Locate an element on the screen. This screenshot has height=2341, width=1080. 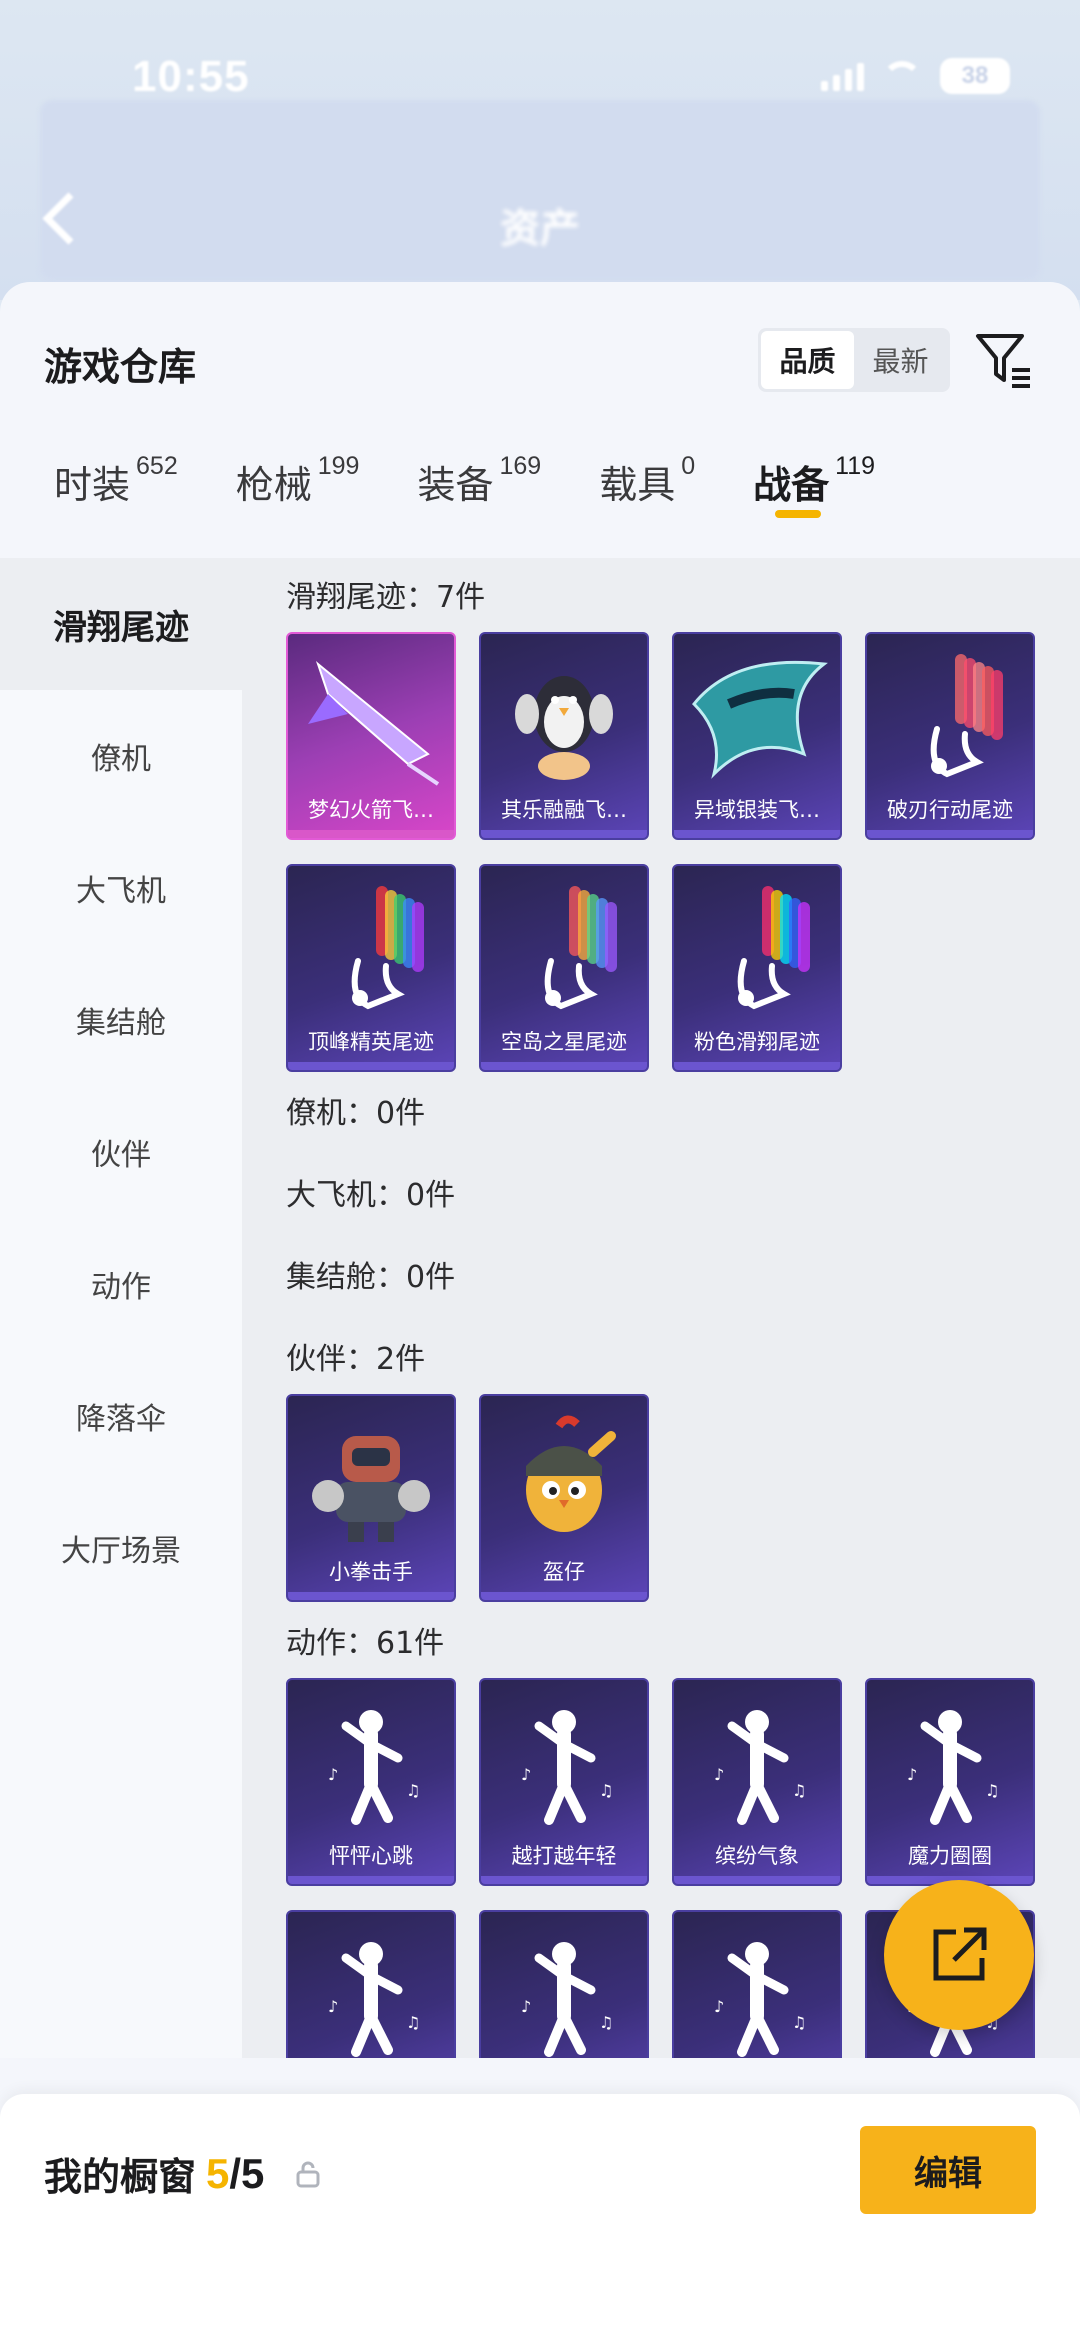
category-item: 伙伴 is located at coordinates (121, 1152).